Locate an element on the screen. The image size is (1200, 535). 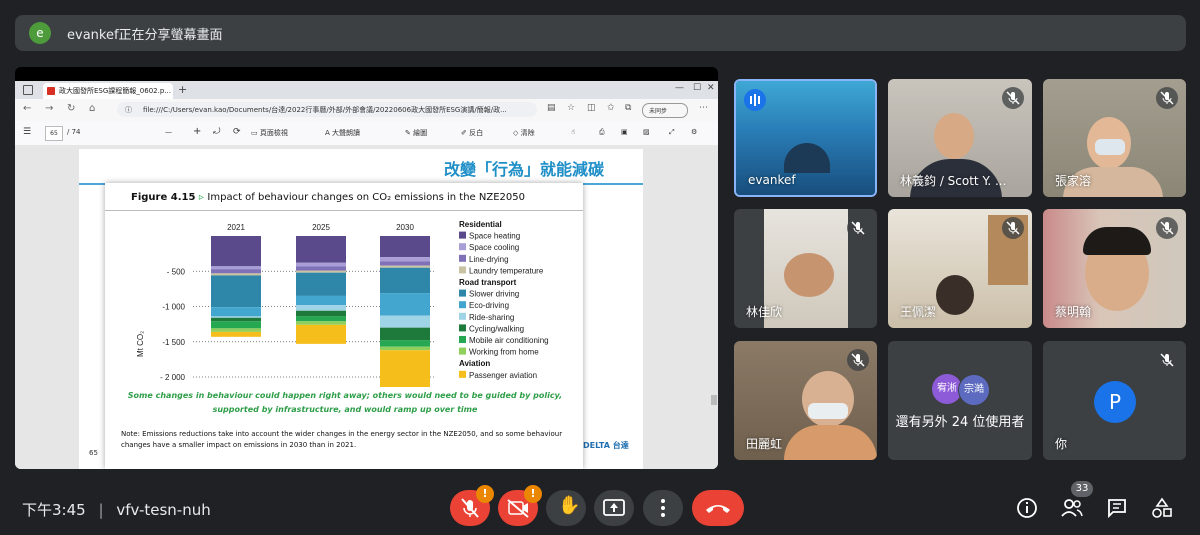
minimize-icon: — is located at coordinates (679, 88).